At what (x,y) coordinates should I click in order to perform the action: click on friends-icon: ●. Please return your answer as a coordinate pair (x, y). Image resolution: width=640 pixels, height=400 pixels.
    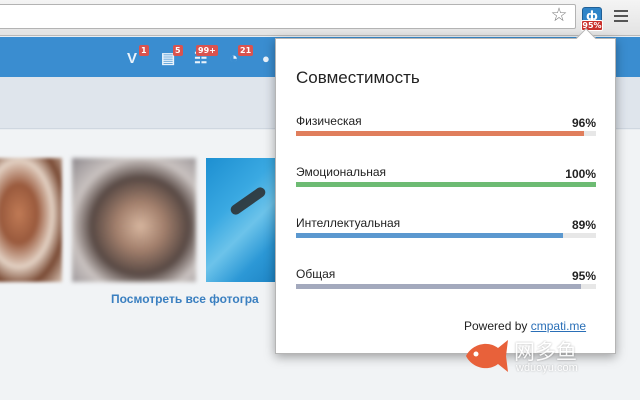
    Looking at the image, I should click on (266, 59).